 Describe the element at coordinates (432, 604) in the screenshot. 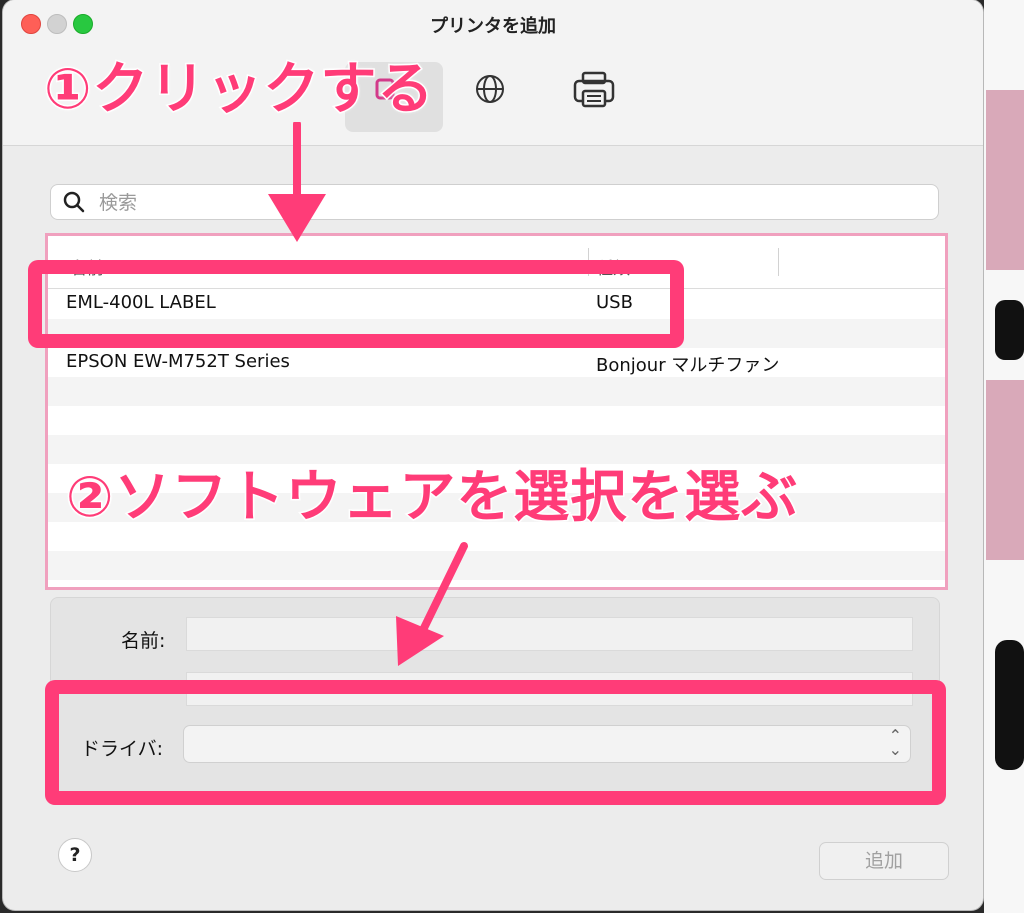

I see `annotation-arrow-down-left-icon` at that location.